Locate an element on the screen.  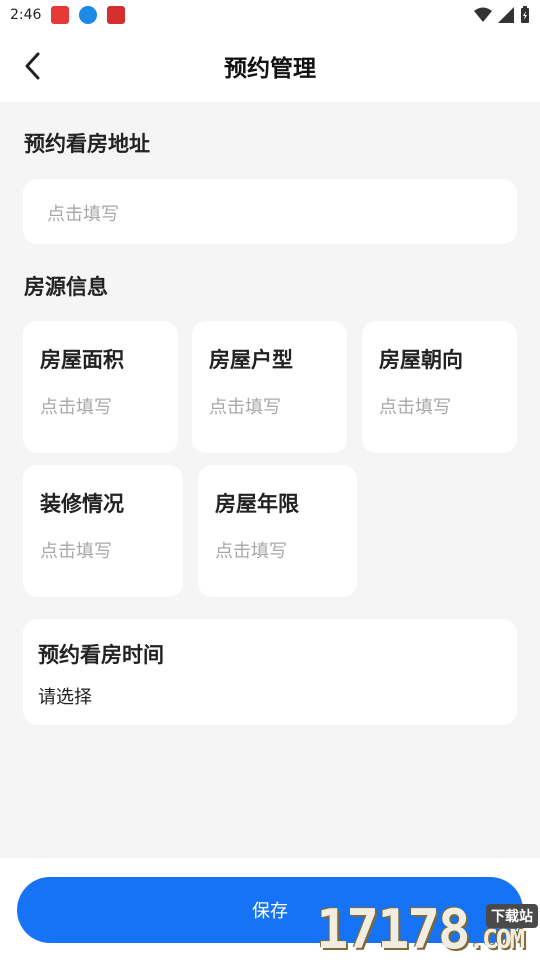
field-house-layout: 房屋户型 点击填写 is located at coordinates (269, 387).